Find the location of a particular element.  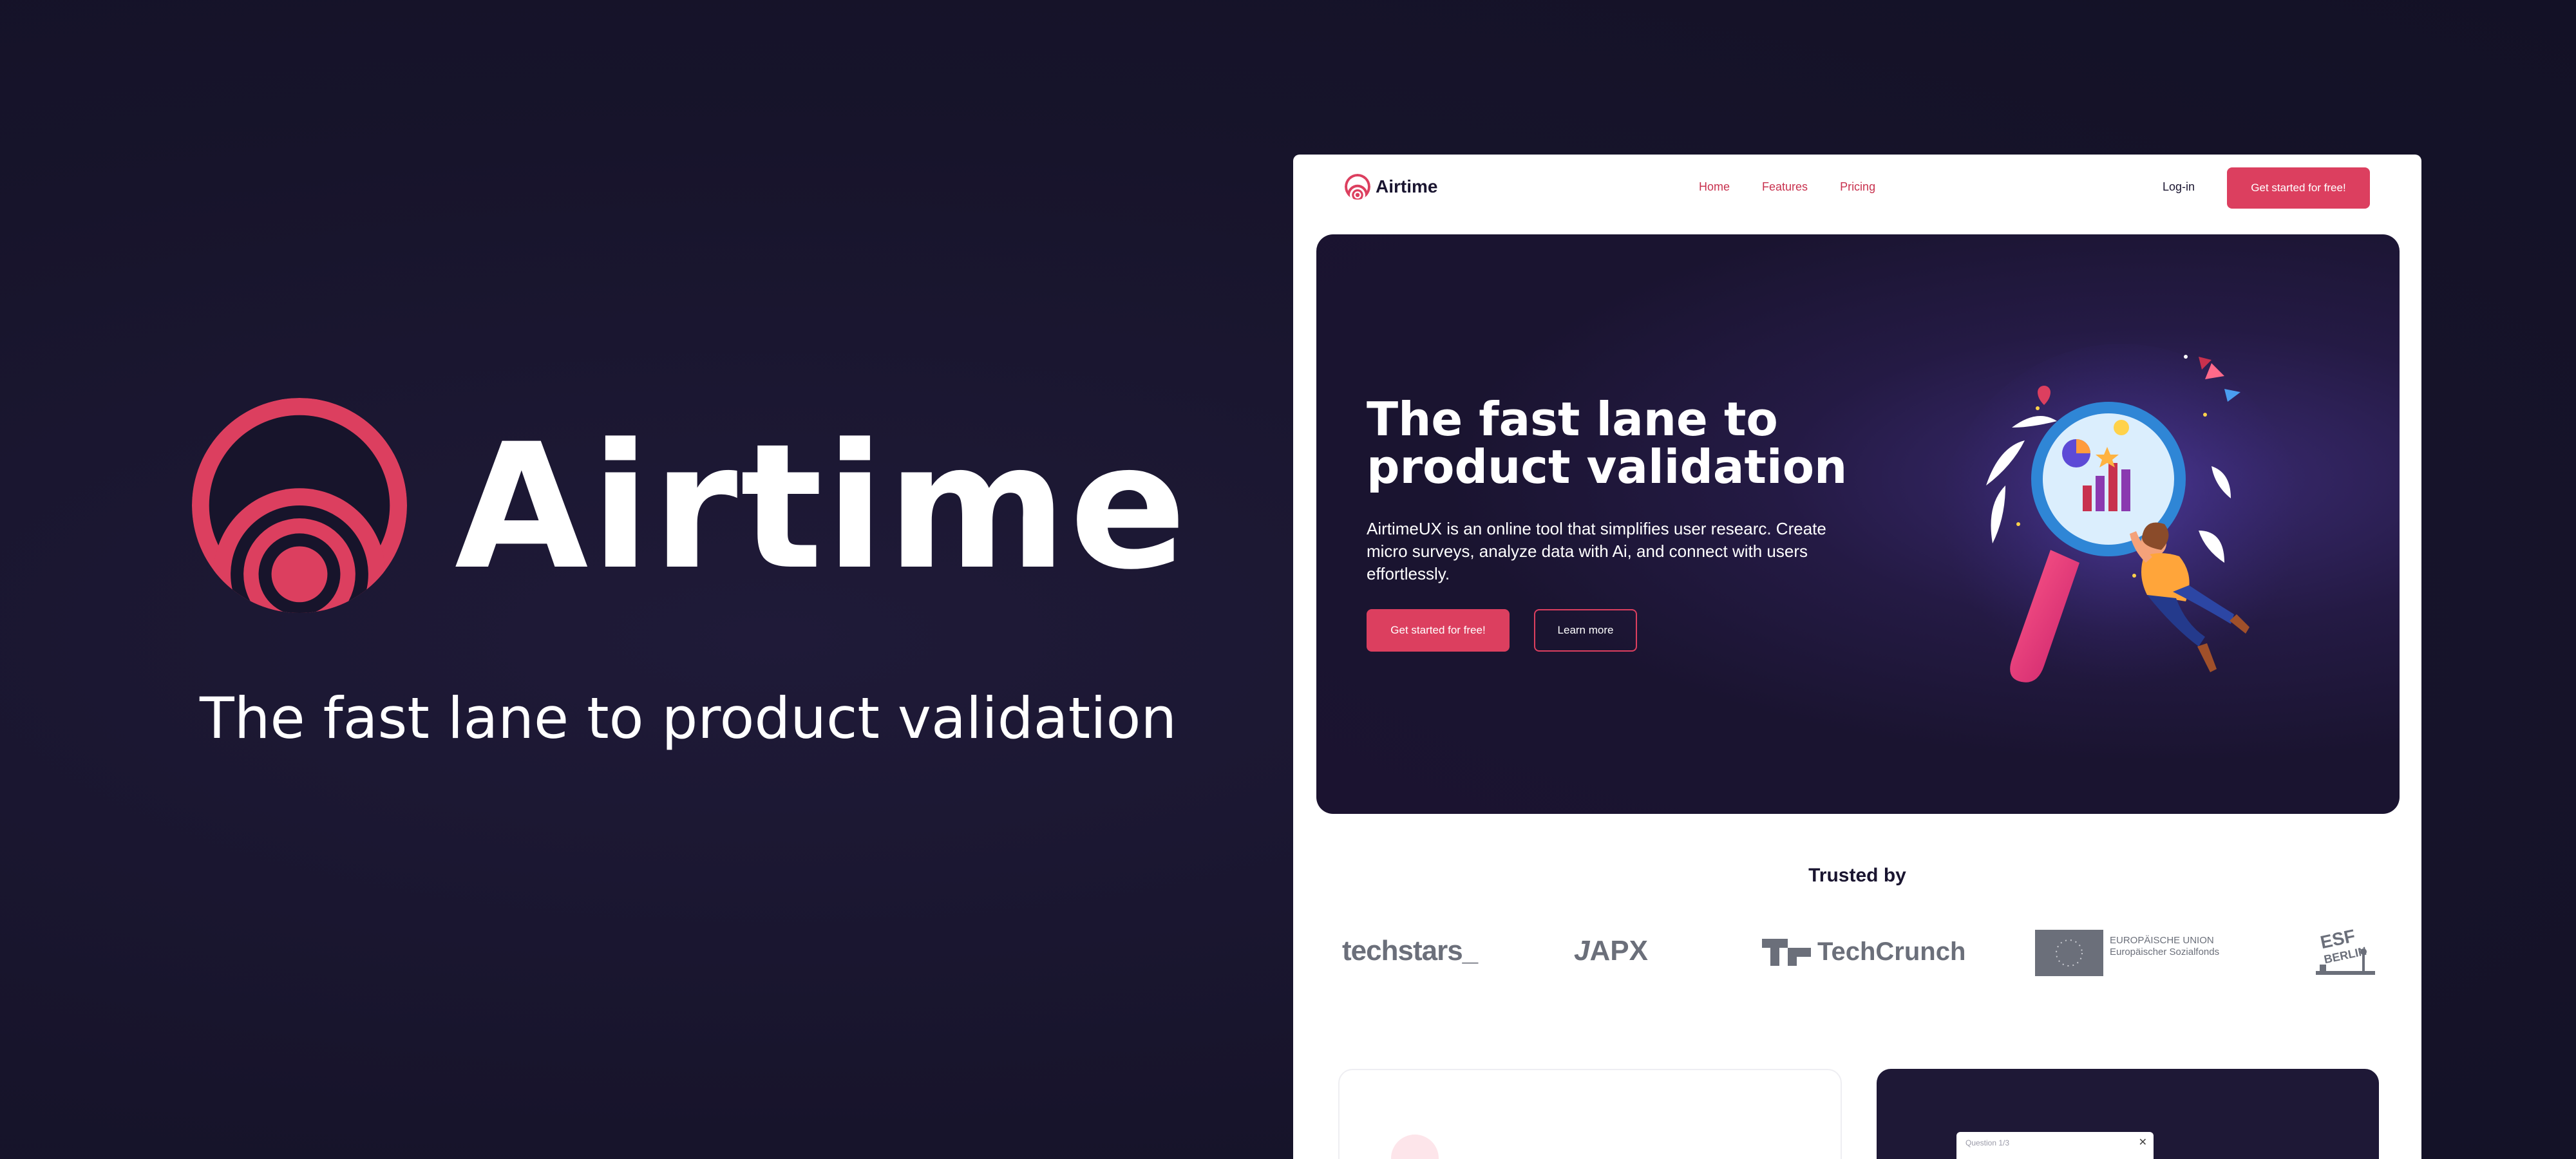

login-link: Log-in is located at coordinates (2179, 187).